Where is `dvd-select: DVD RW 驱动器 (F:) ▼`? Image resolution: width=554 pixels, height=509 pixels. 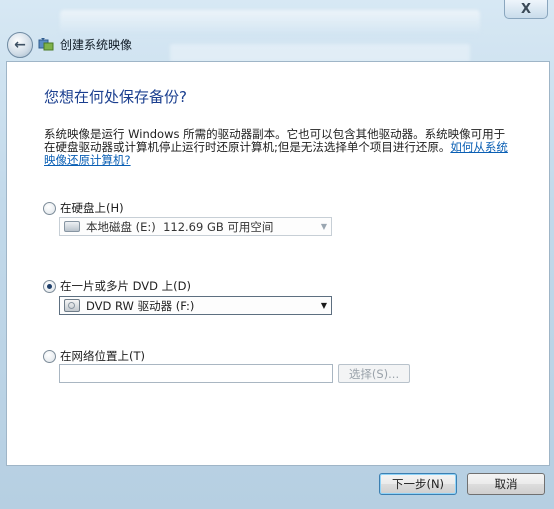
dvd-select: DVD RW 驱动器 (F:) ▼ is located at coordinates (195, 305).